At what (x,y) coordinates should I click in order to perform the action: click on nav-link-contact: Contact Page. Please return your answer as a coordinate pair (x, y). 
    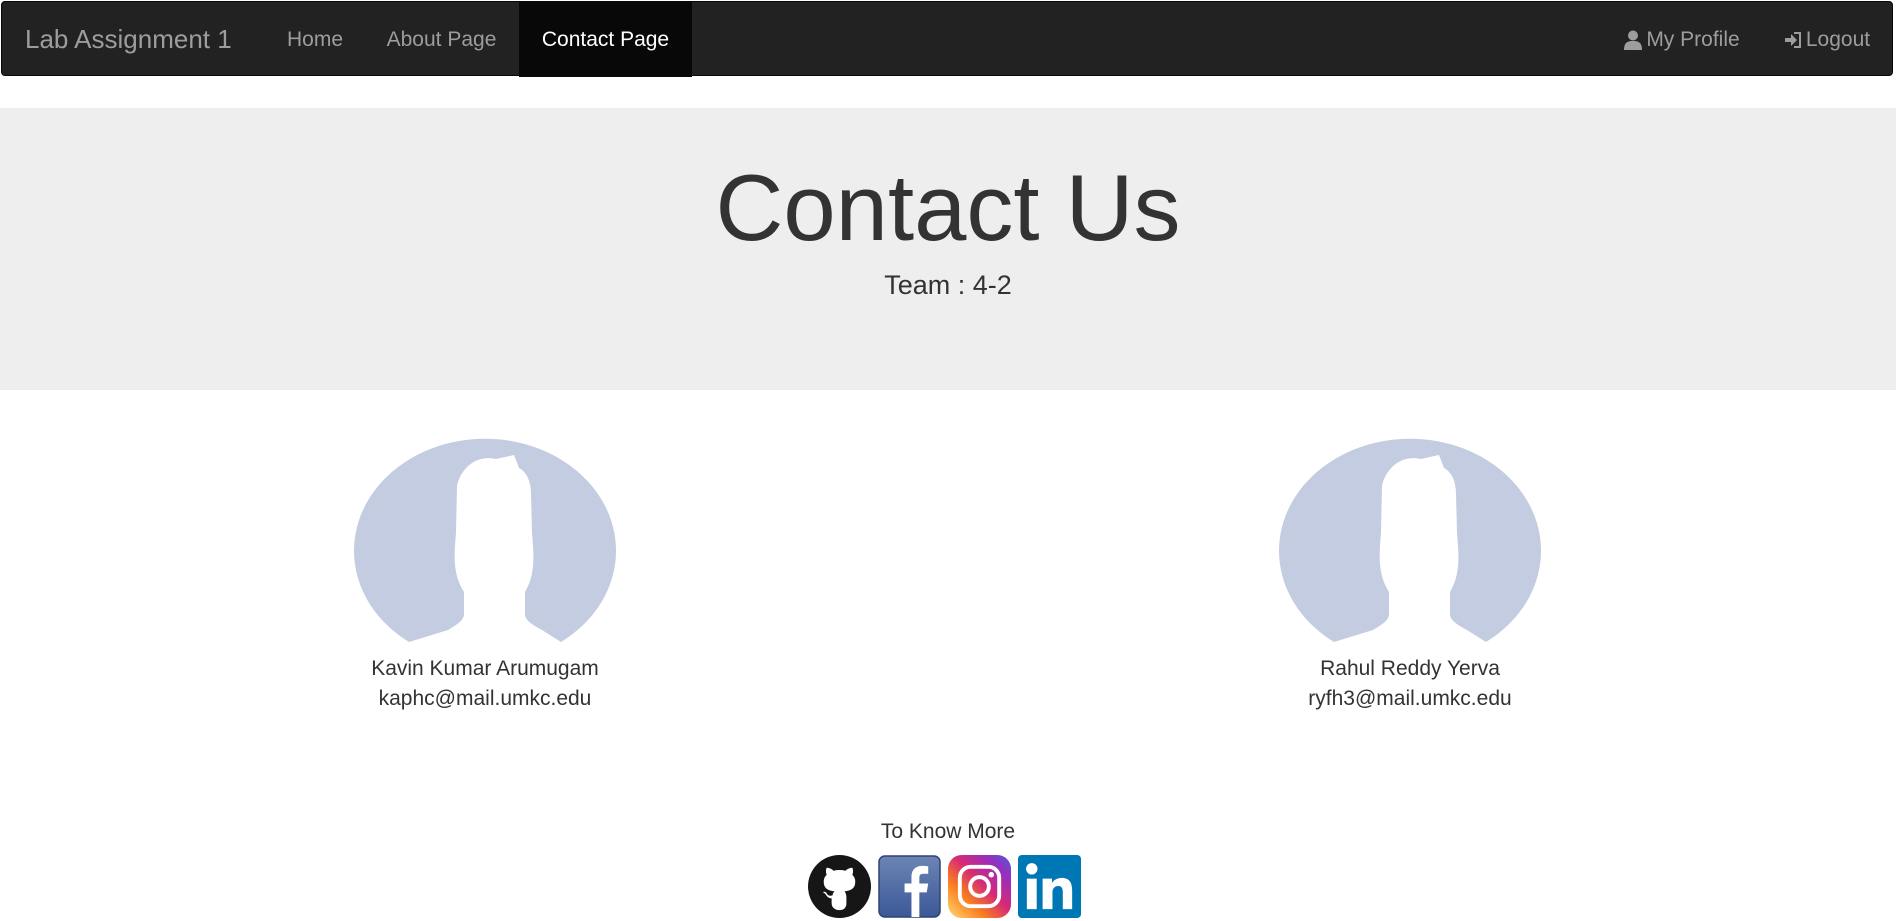
    Looking at the image, I should click on (605, 39).